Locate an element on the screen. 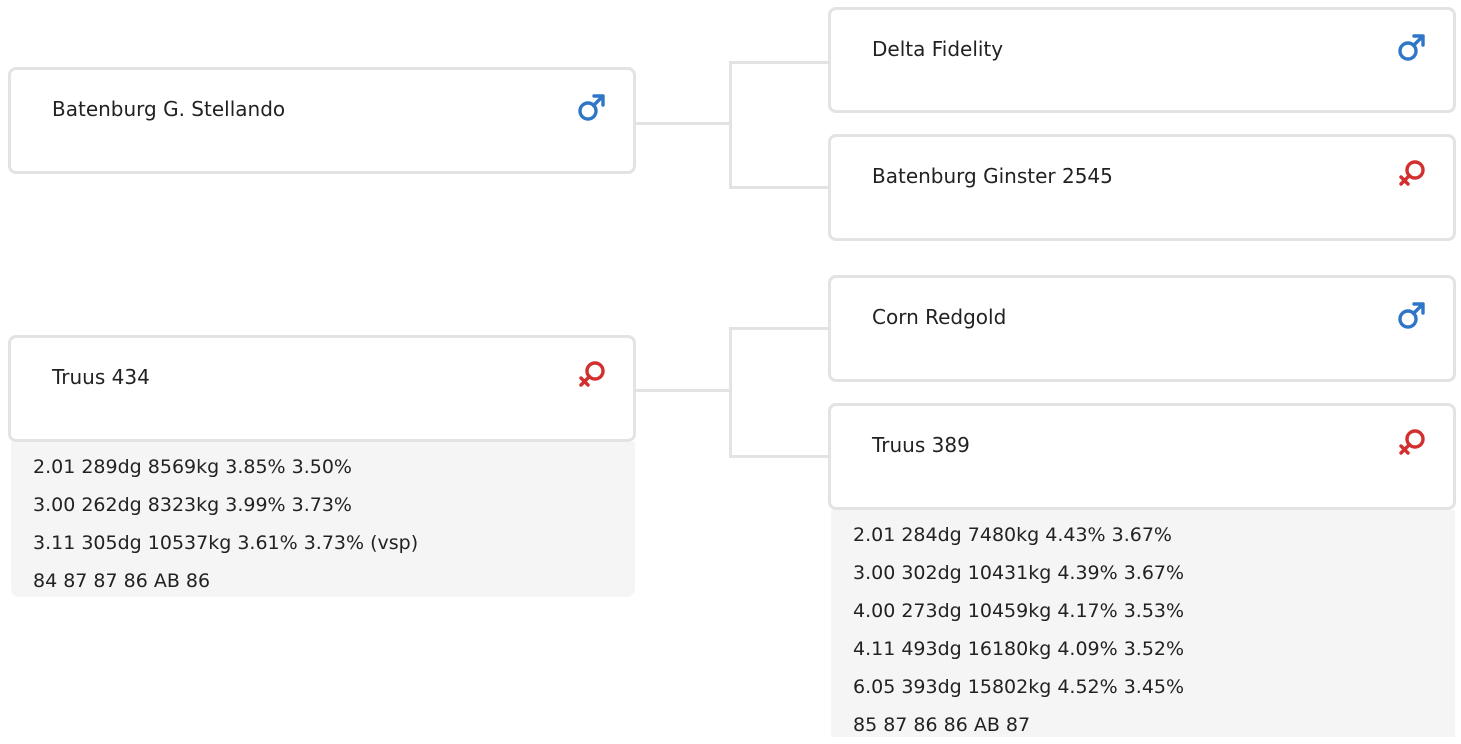 The width and height of the screenshot is (1461, 744). connector-dam-bottom is located at coordinates (780, 456).